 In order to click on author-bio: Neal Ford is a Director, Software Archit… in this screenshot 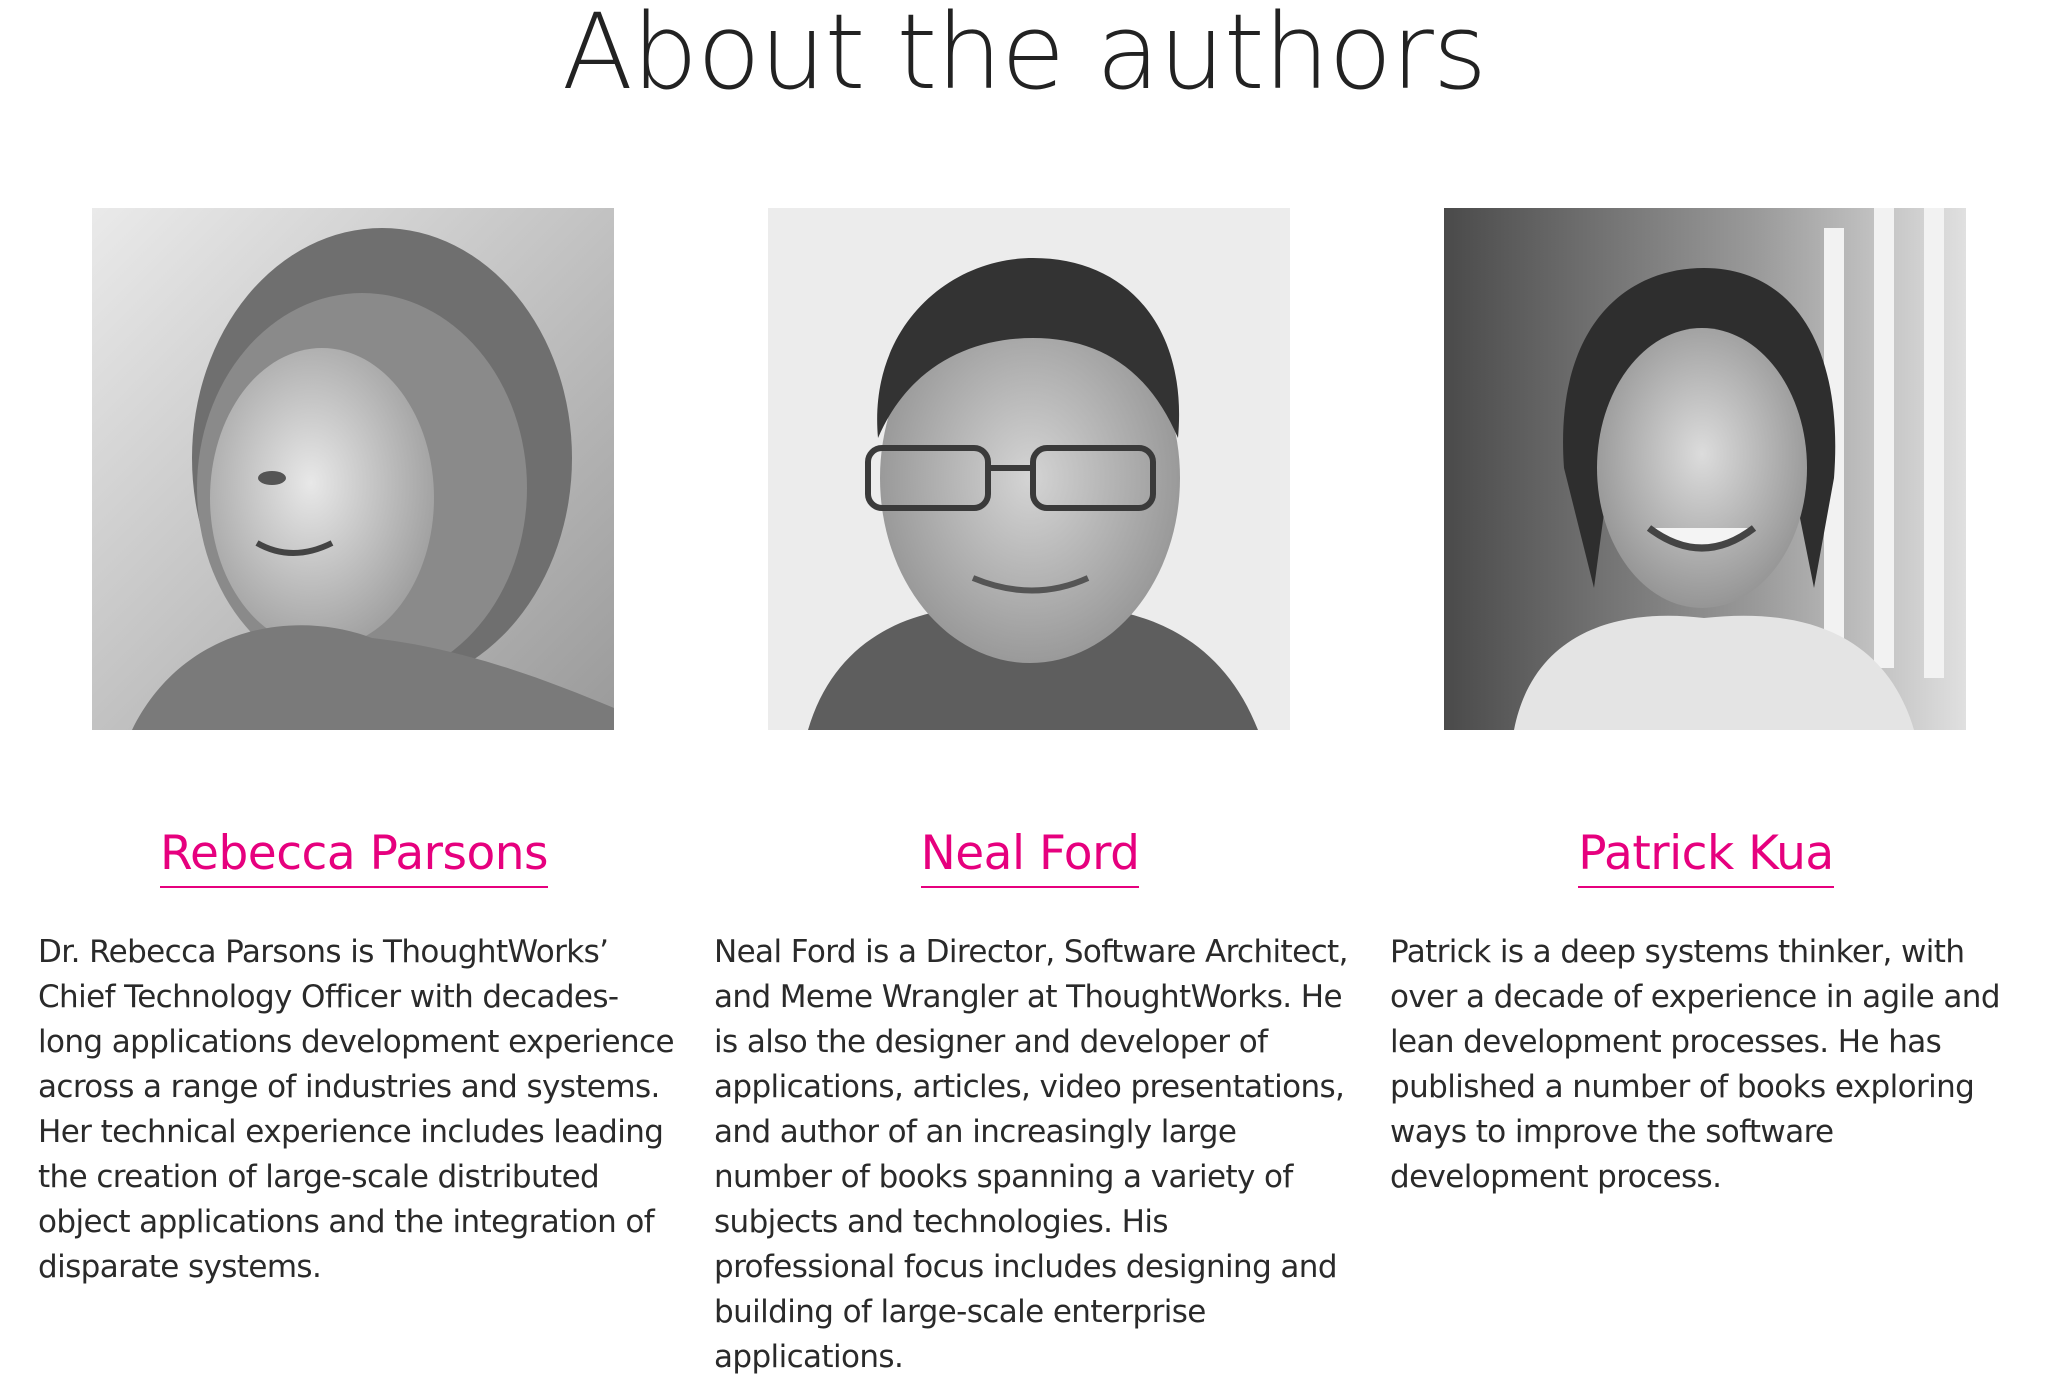, I will do `click(1031, 1154)`.